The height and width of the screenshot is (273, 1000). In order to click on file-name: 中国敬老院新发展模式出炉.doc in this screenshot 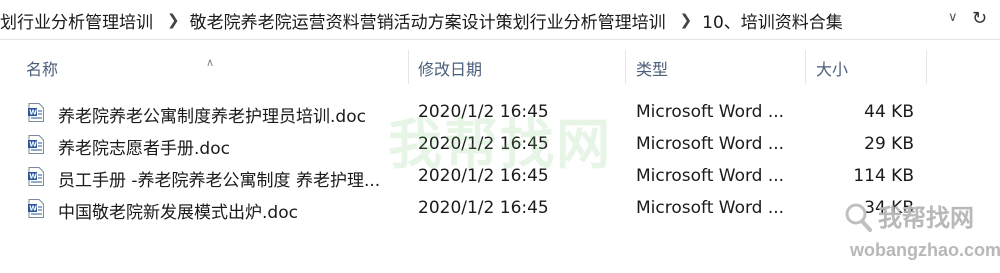, I will do `click(178, 213)`.